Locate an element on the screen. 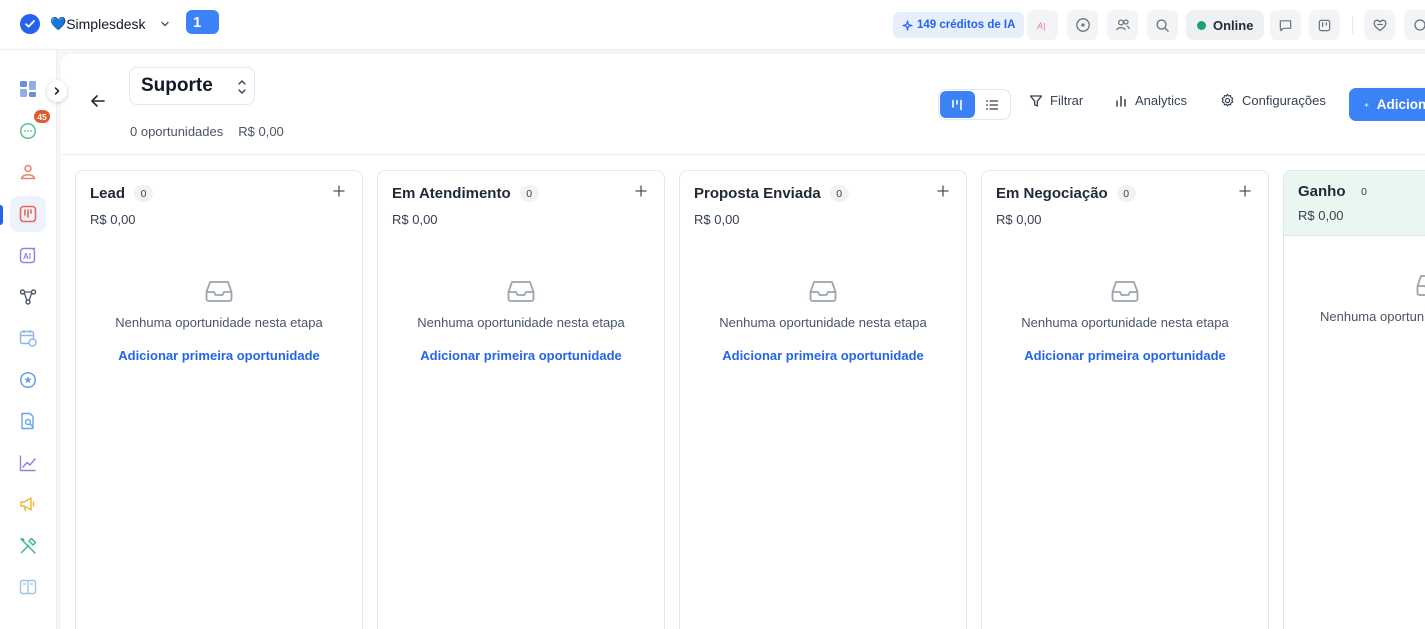  board-button is located at coordinates (1324, 25).